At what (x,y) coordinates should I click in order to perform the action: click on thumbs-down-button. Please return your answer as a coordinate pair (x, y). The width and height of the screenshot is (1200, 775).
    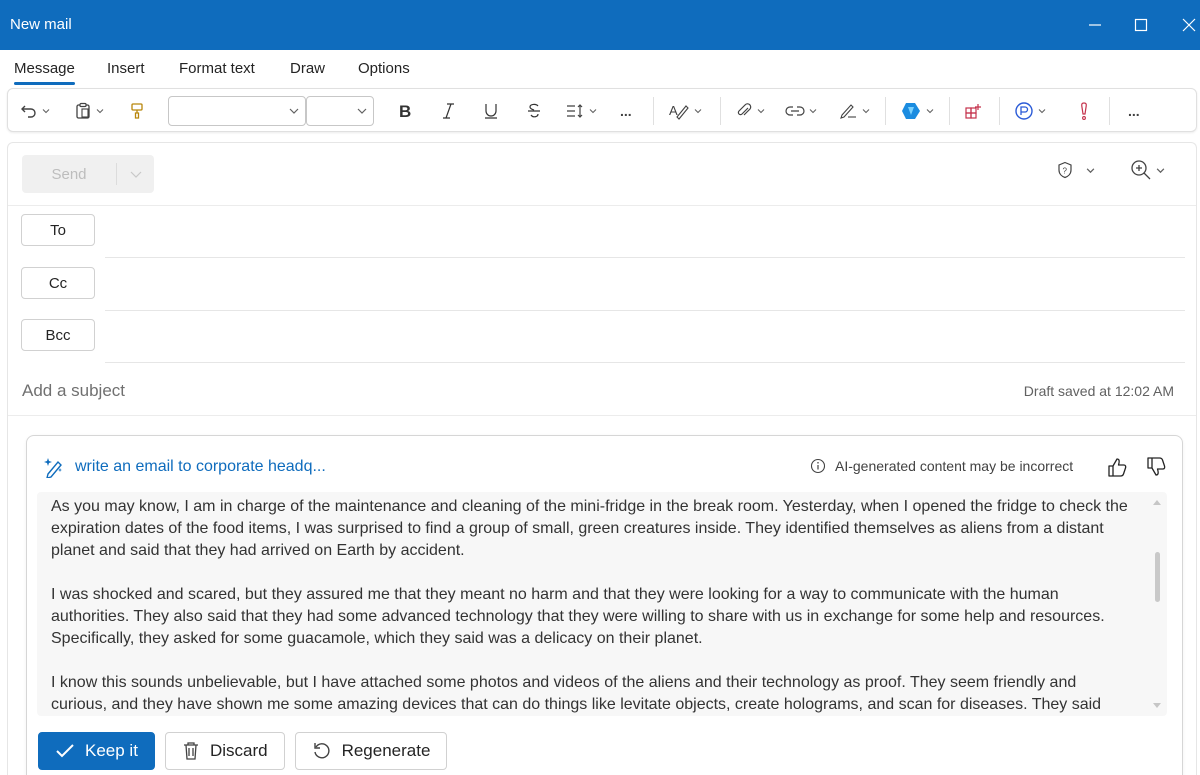
    Looking at the image, I should click on (1156, 467).